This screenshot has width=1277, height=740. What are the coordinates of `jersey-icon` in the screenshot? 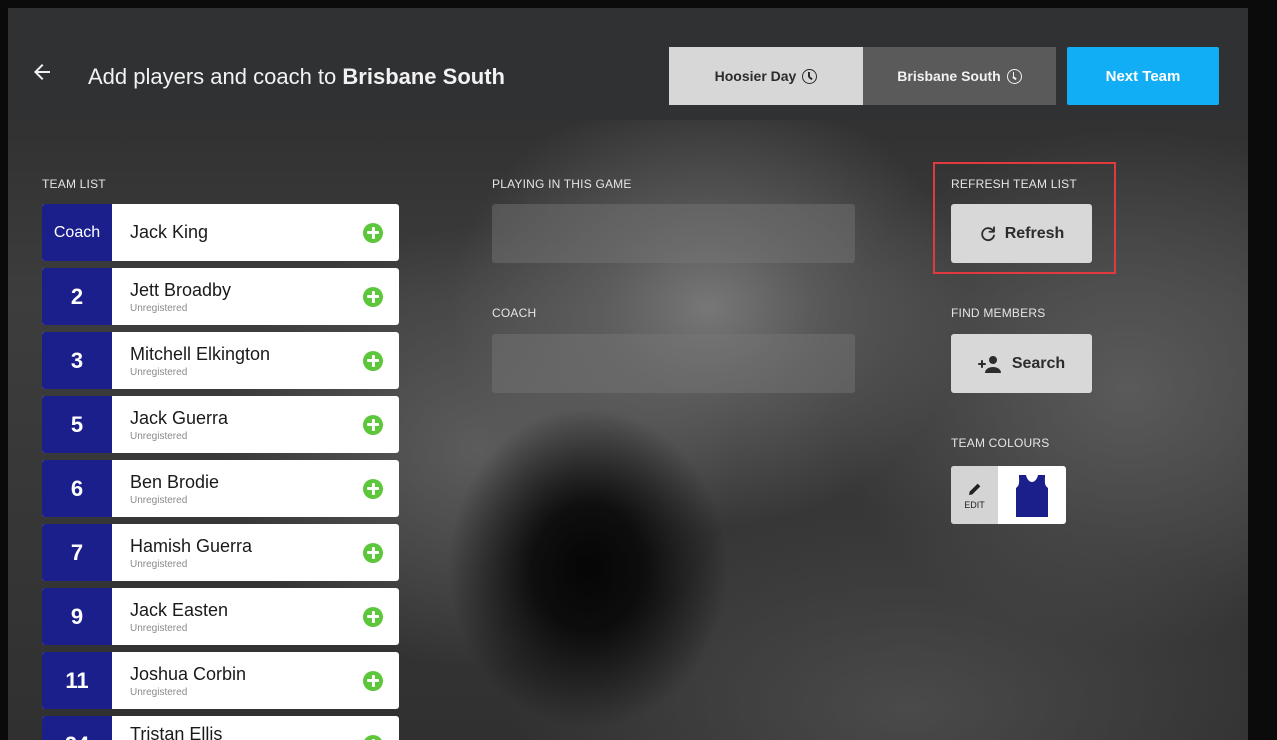 It's located at (1032, 496).